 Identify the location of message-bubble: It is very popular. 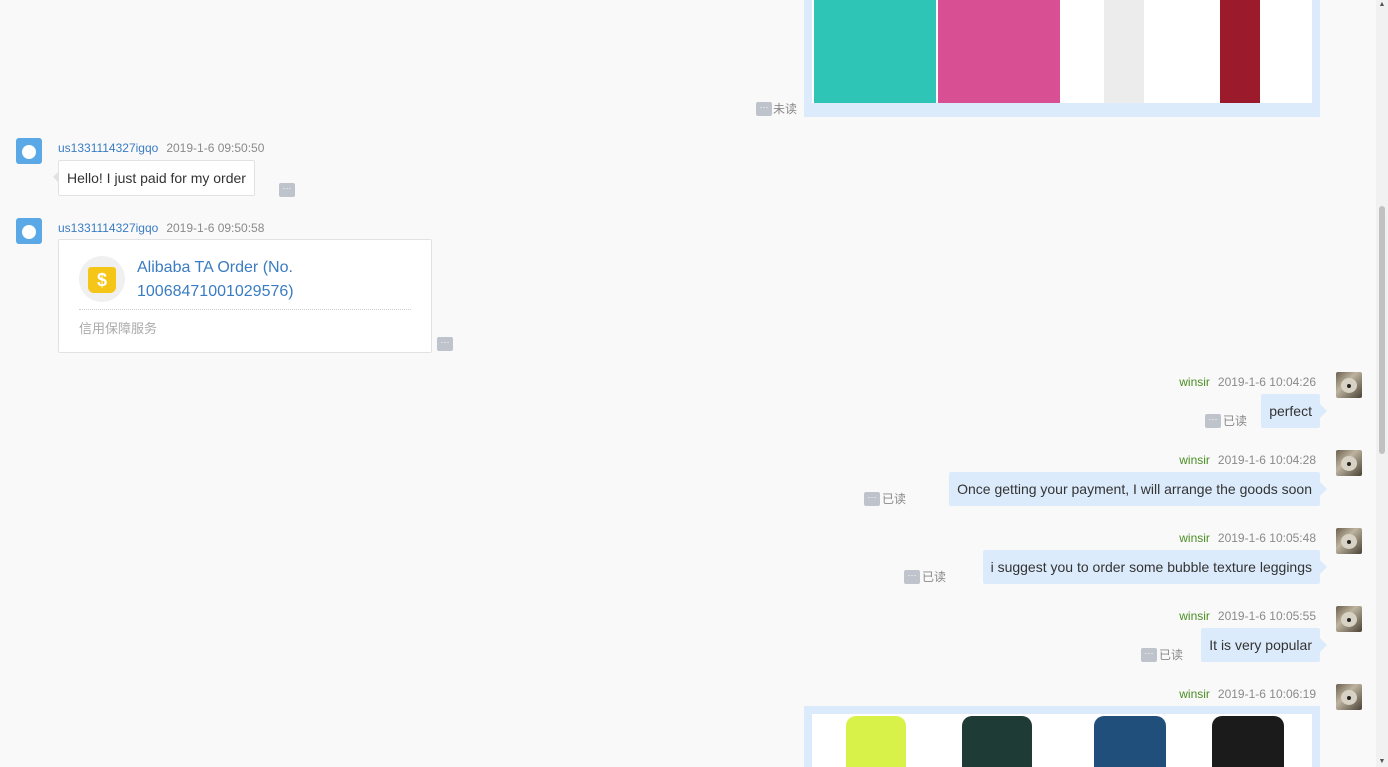
(1264, 645).